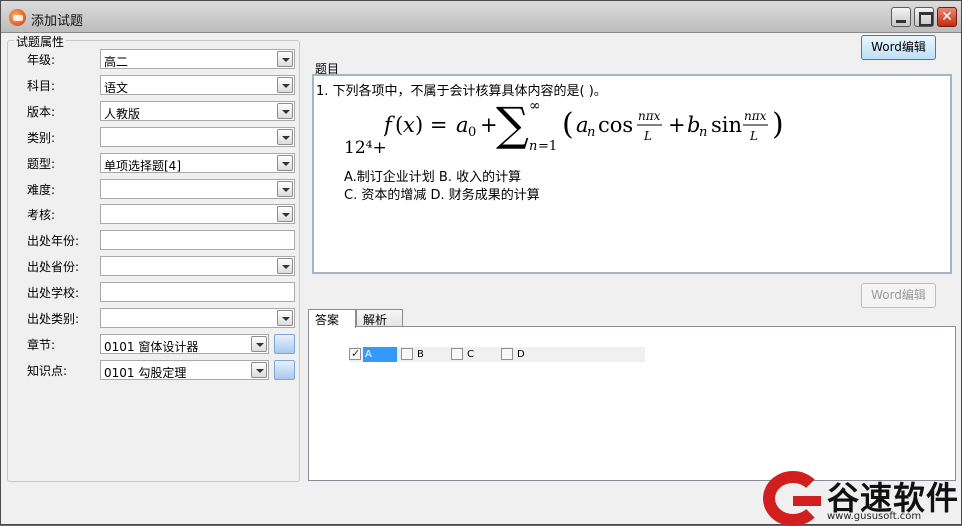 This screenshot has height=526, width=962. What do you see at coordinates (40, 41) in the screenshot?
I see `group-title: 试题属性` at bounding box center [40, 41].